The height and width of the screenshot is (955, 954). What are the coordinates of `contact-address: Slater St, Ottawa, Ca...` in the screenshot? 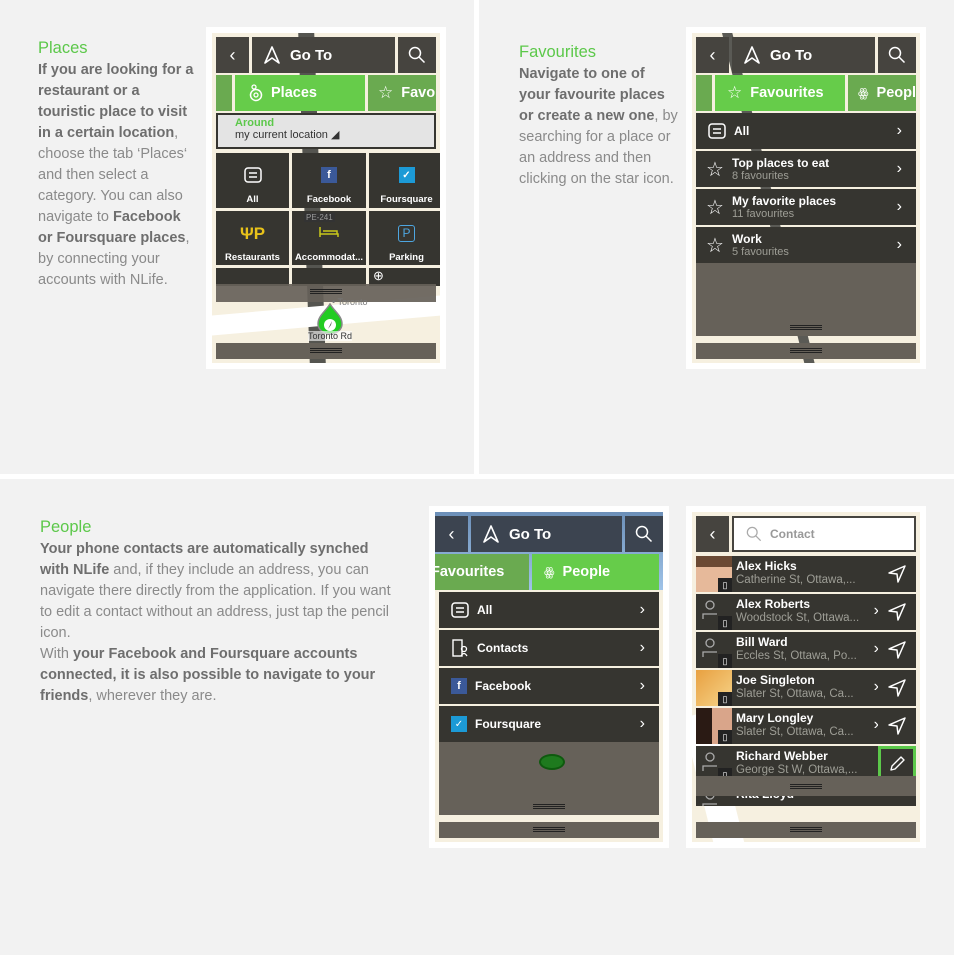 It's located at (795, 732).